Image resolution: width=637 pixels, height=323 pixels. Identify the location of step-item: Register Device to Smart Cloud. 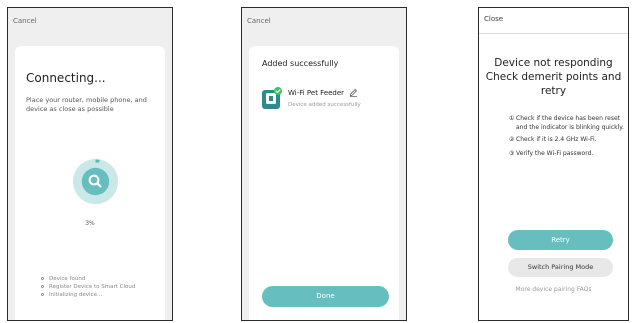
(88, 287).